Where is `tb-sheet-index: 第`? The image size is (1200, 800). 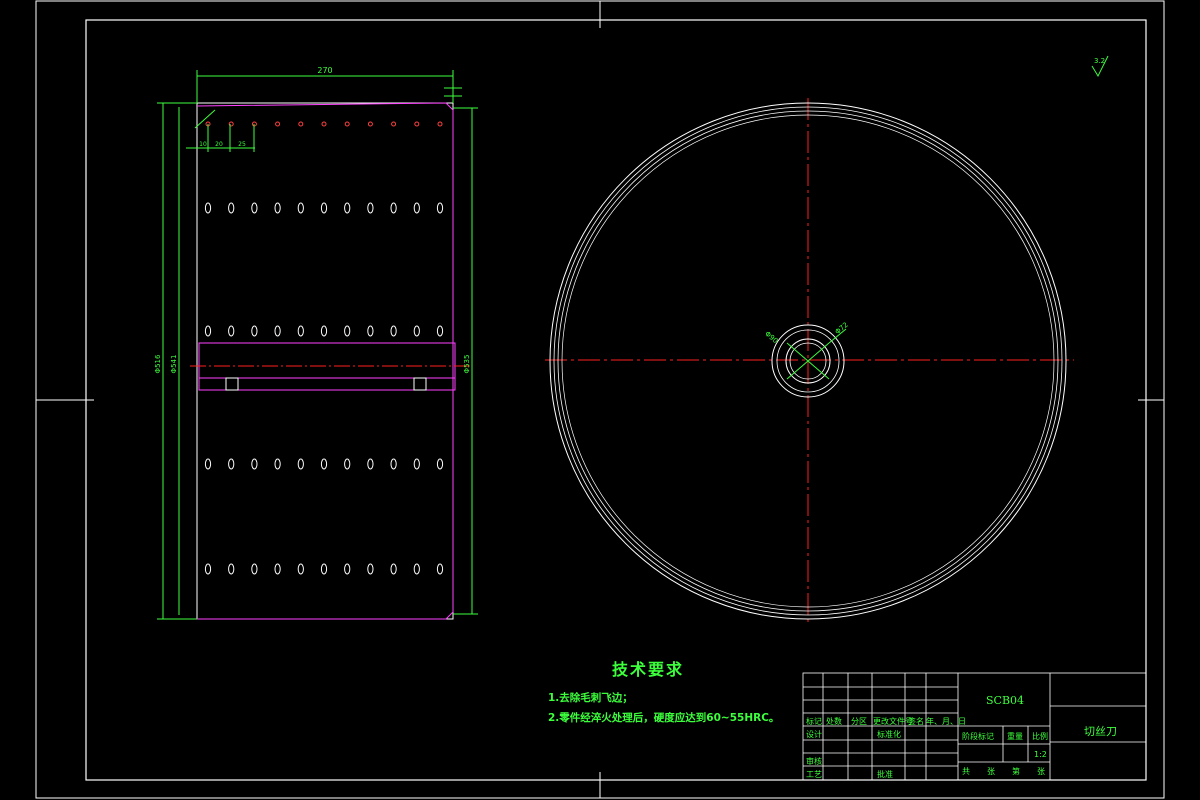
tb-sheet-index: 第 is located at coordinates (1016, 771).